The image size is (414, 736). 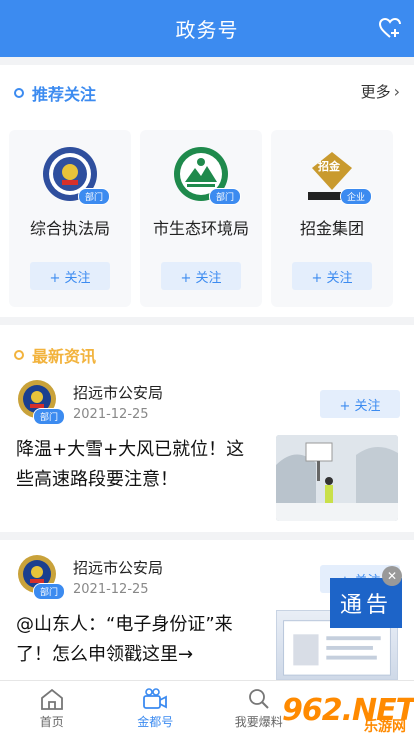 I want to click on card-name: 招金集团, so click(x=331, y=228).